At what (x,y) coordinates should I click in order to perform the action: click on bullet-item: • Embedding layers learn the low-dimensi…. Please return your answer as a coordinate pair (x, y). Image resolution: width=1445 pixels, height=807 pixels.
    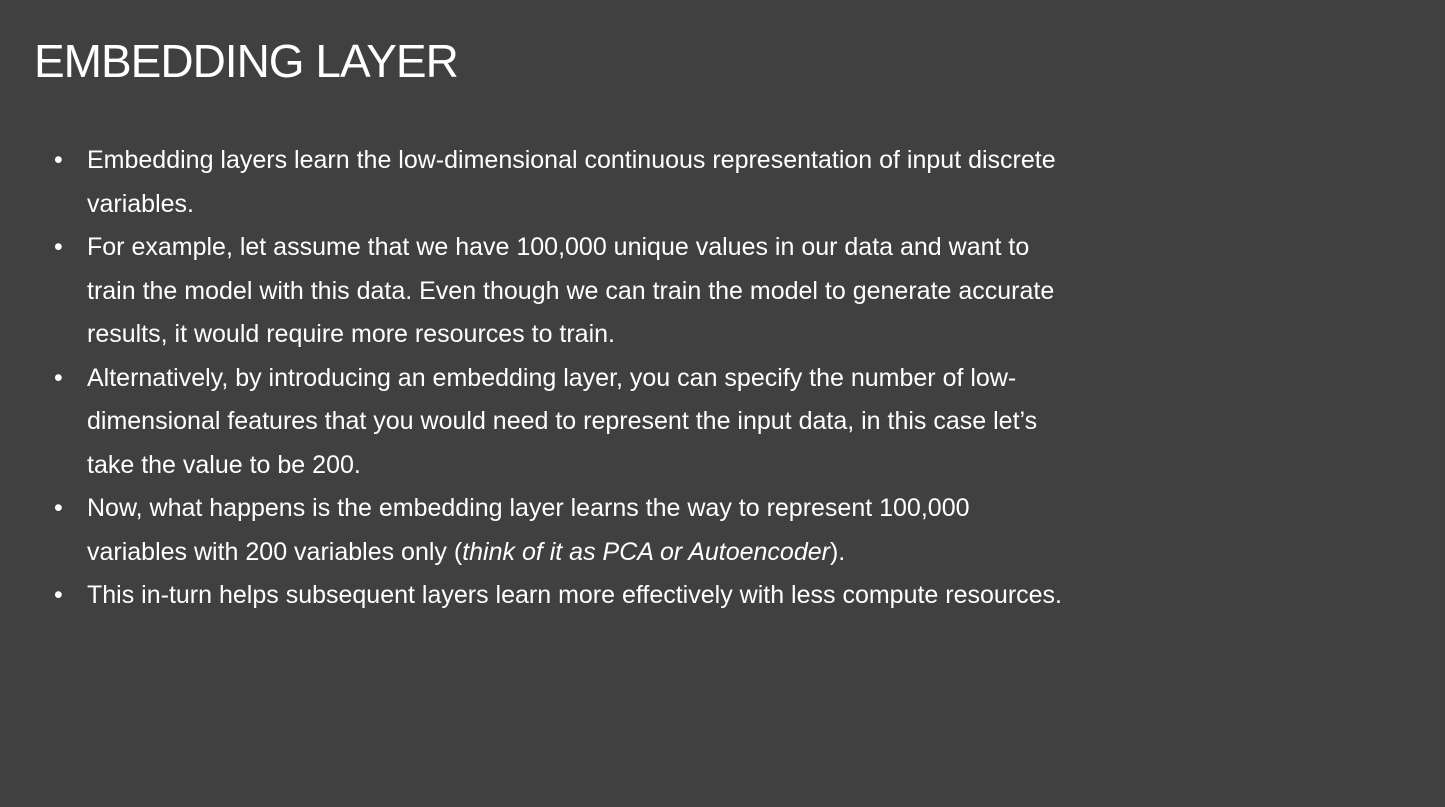
    Looking at the image, I should click on (558, 182).